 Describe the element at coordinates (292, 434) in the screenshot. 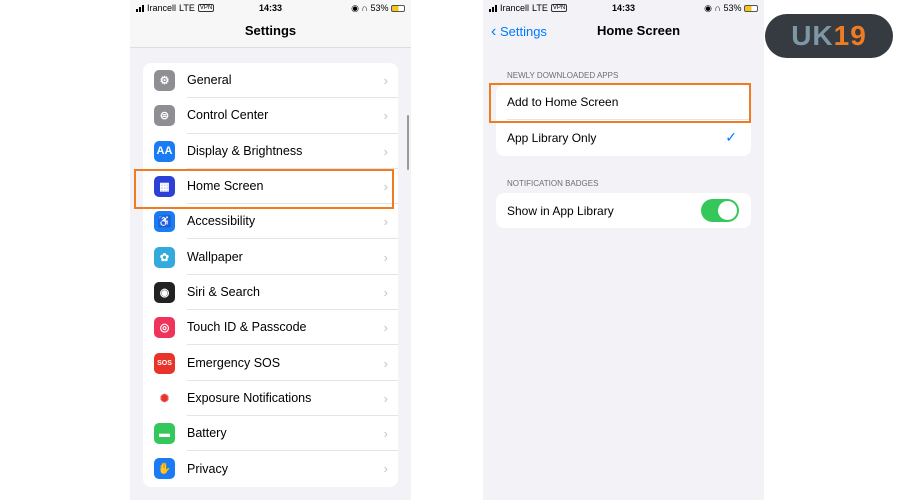

I see `settings-item-label: Battery` at that location.